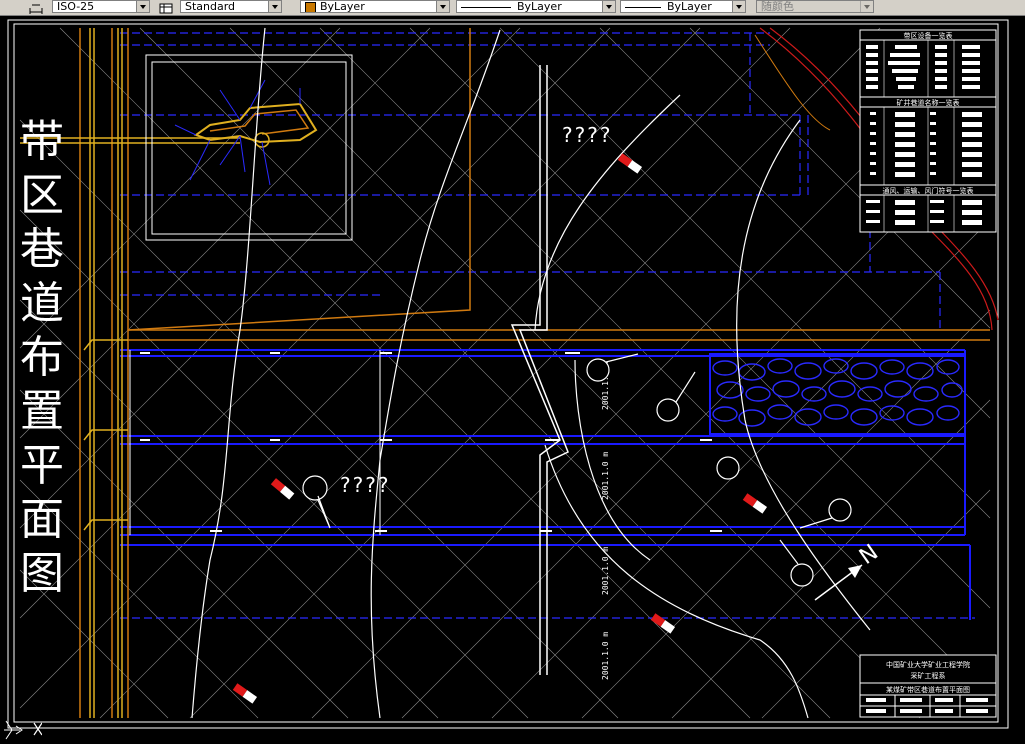 The height and width of the screenshot is (744, 1025). I want to click on shaft-yard-inset, so click(249, 147).